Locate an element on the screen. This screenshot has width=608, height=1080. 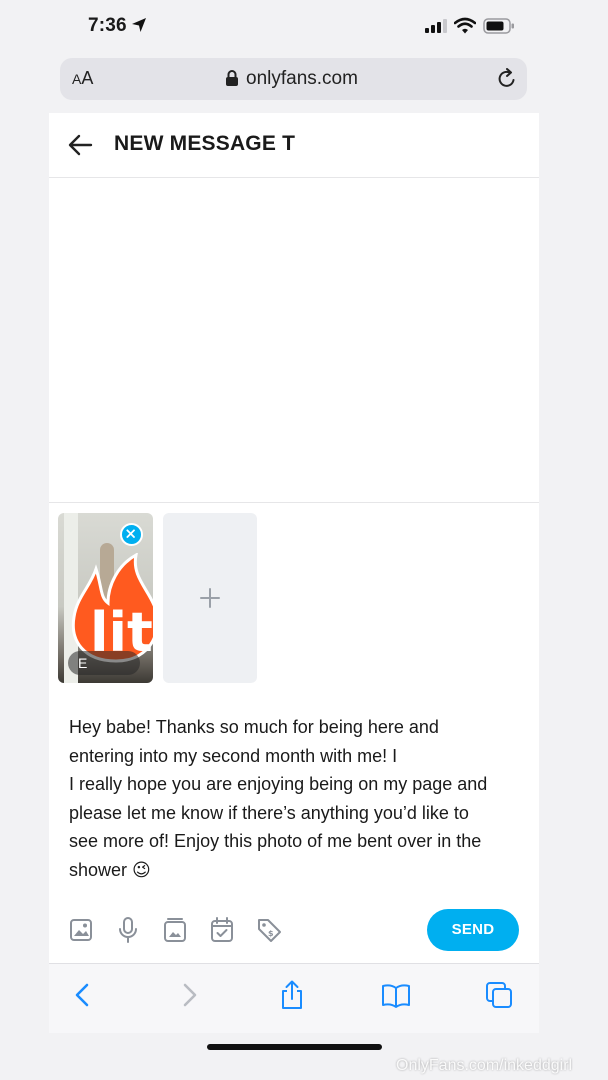
plus-icon is located at coordinates (210, 598).